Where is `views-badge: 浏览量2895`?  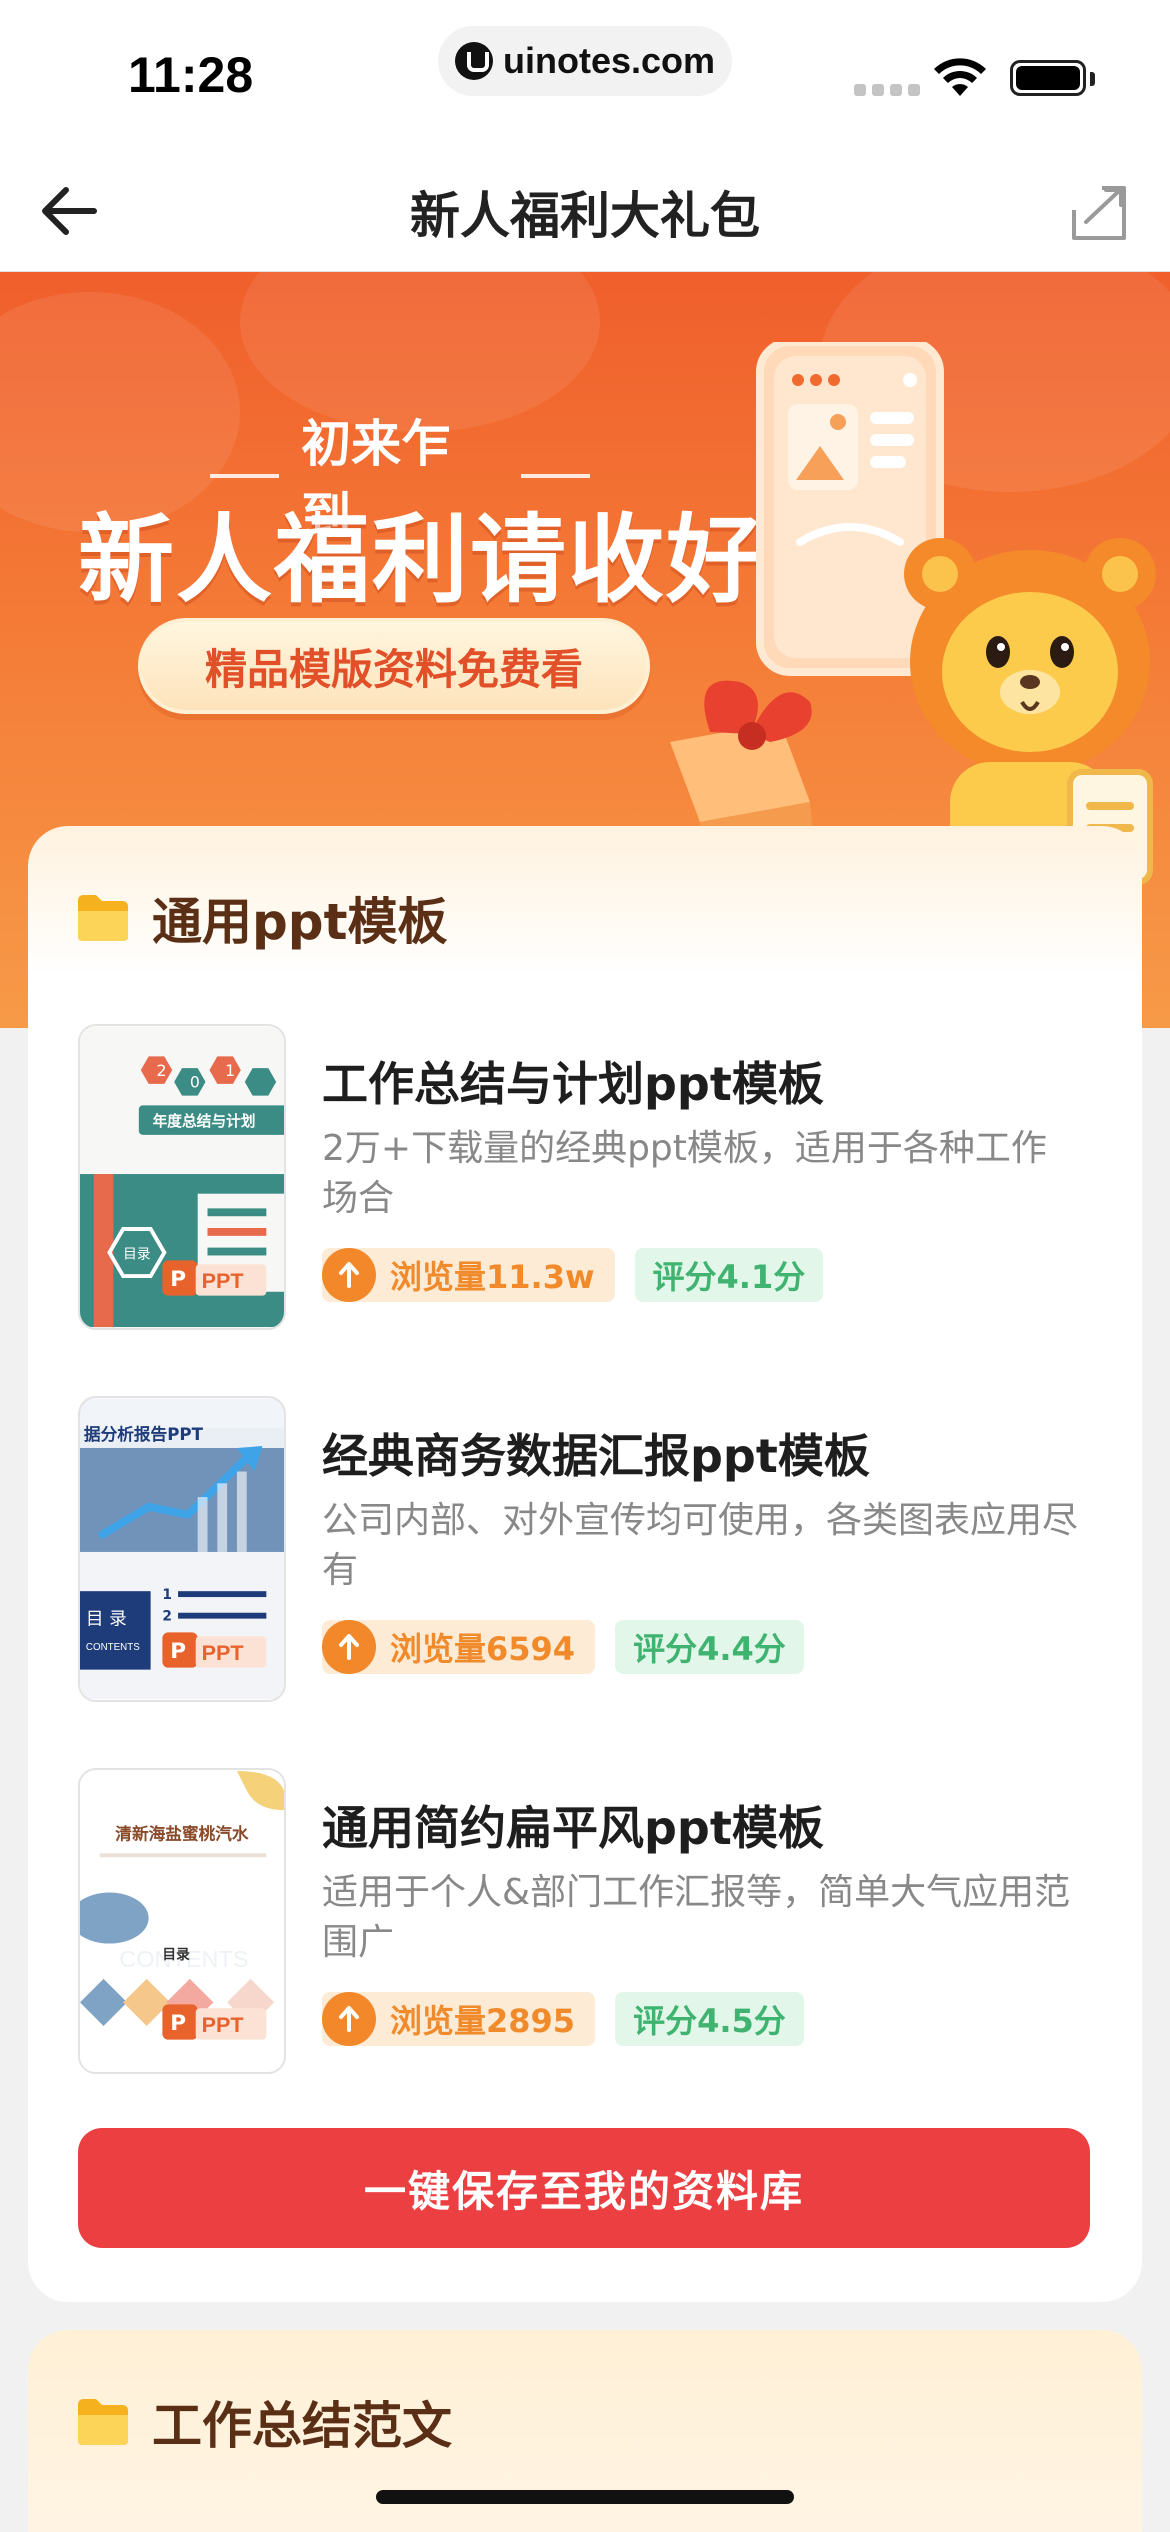
views-badge: 浏览量2895 is located at coordinates (459, 2019).